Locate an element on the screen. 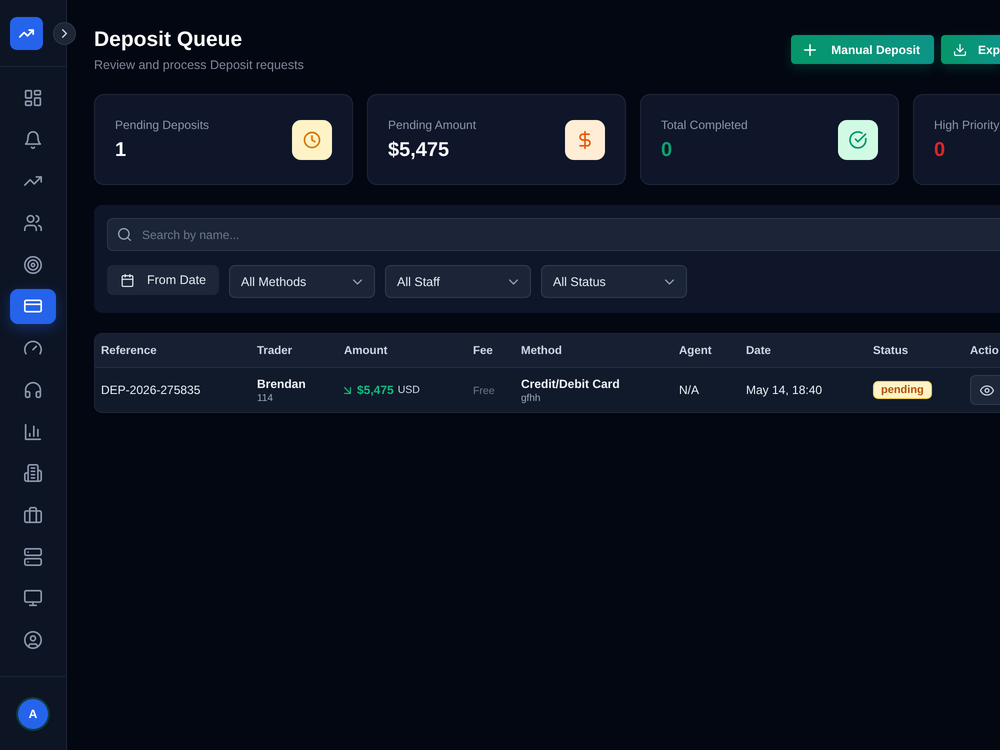 This screenshot has height=750, width=1000. column-header: Agent is located at coordinates (695, 350).